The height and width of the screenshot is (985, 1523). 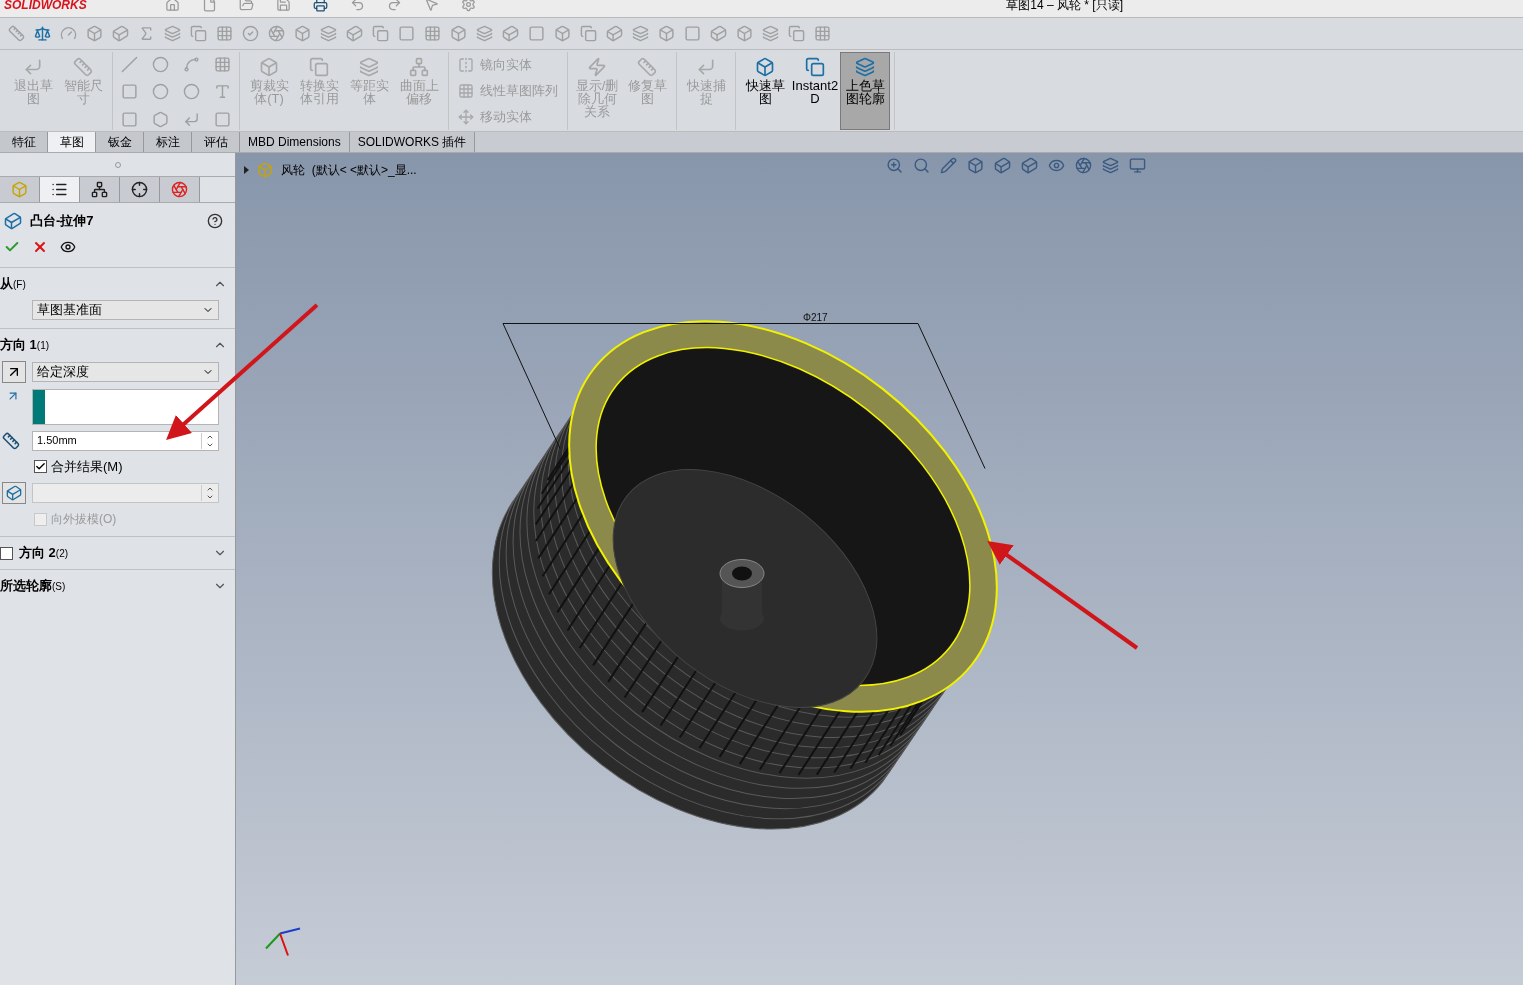 I want to click on tab: SOLIDWORKS 插件, so click(x=412, y=142).